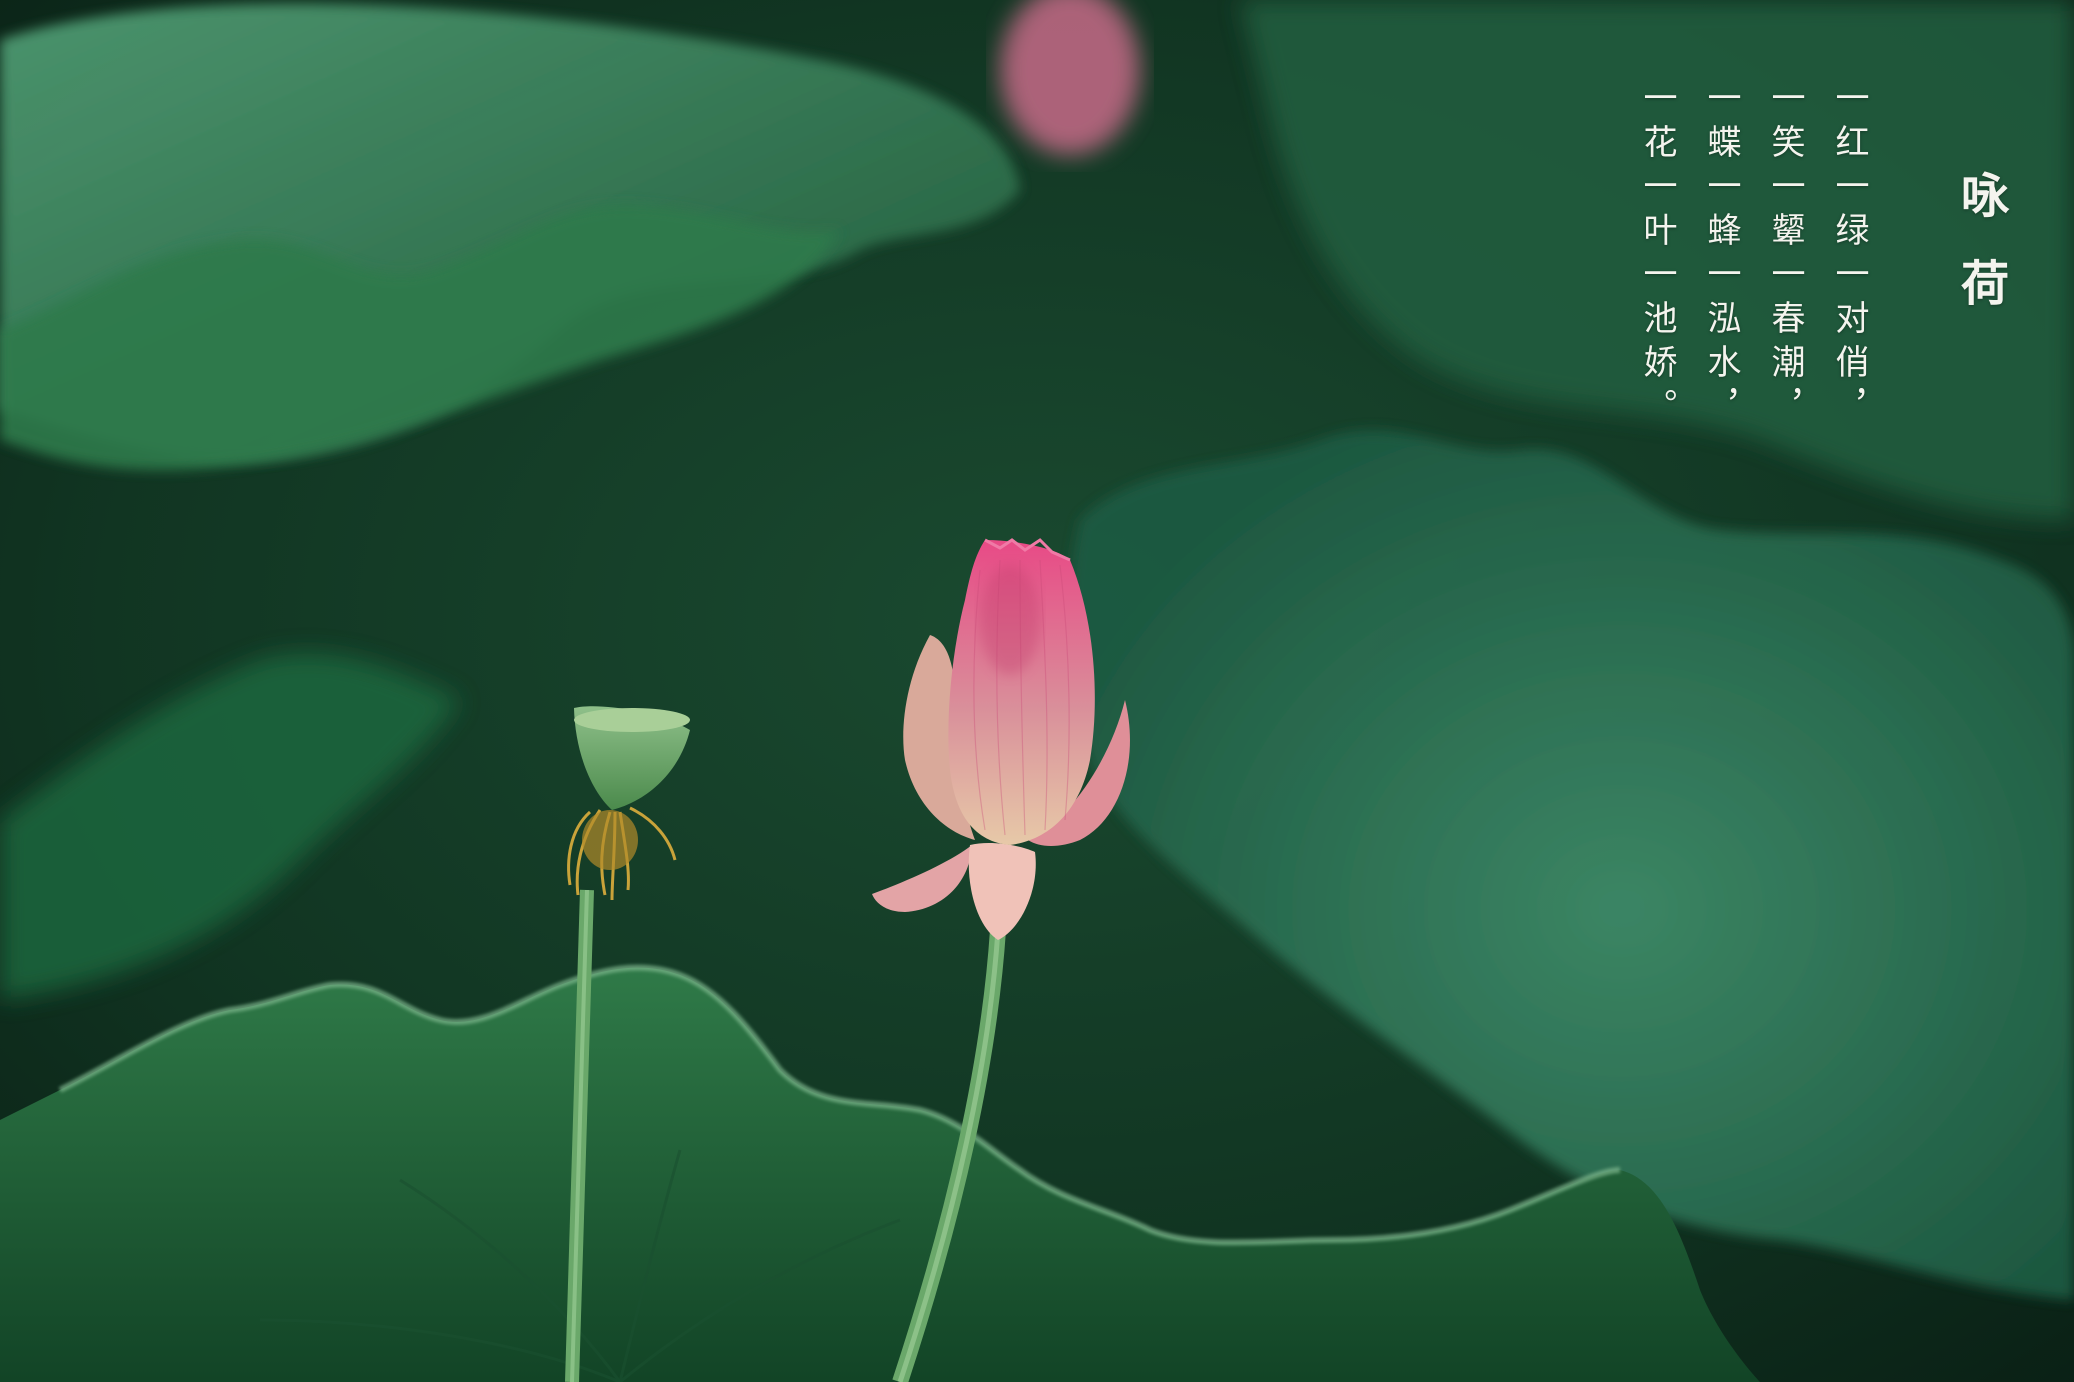 The height and width of the screenshot is (1382, 2074). I want to click on poem: 咏荷 一红一绿一对俏， 一笑一颦一春潮， 一蝶一蜂一泓水， 一花一叶一池娇。, so click(1822, 256).